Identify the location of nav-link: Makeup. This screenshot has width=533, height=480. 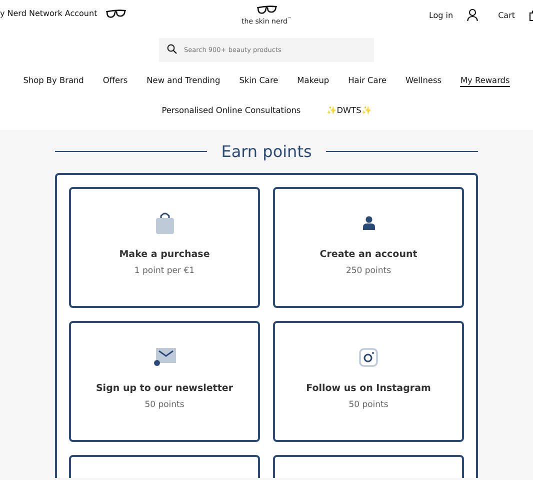
(313, 81).